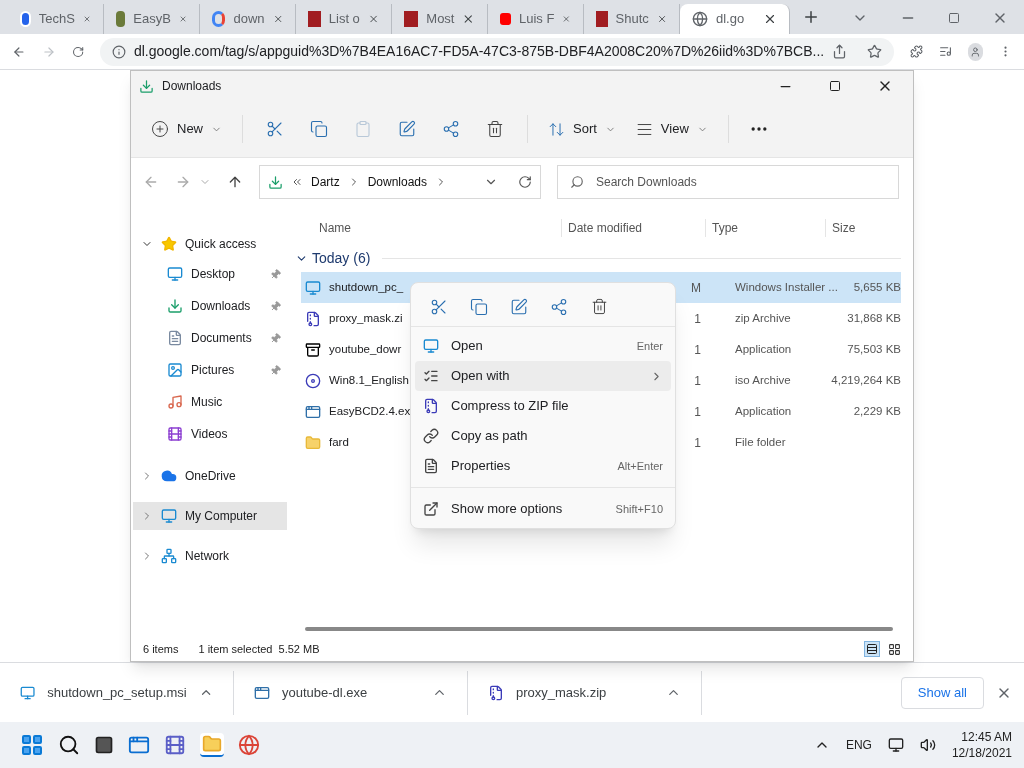  Describe the element at coordinates (186, 129) in the screenshot. I see `new-button: New` at that location.